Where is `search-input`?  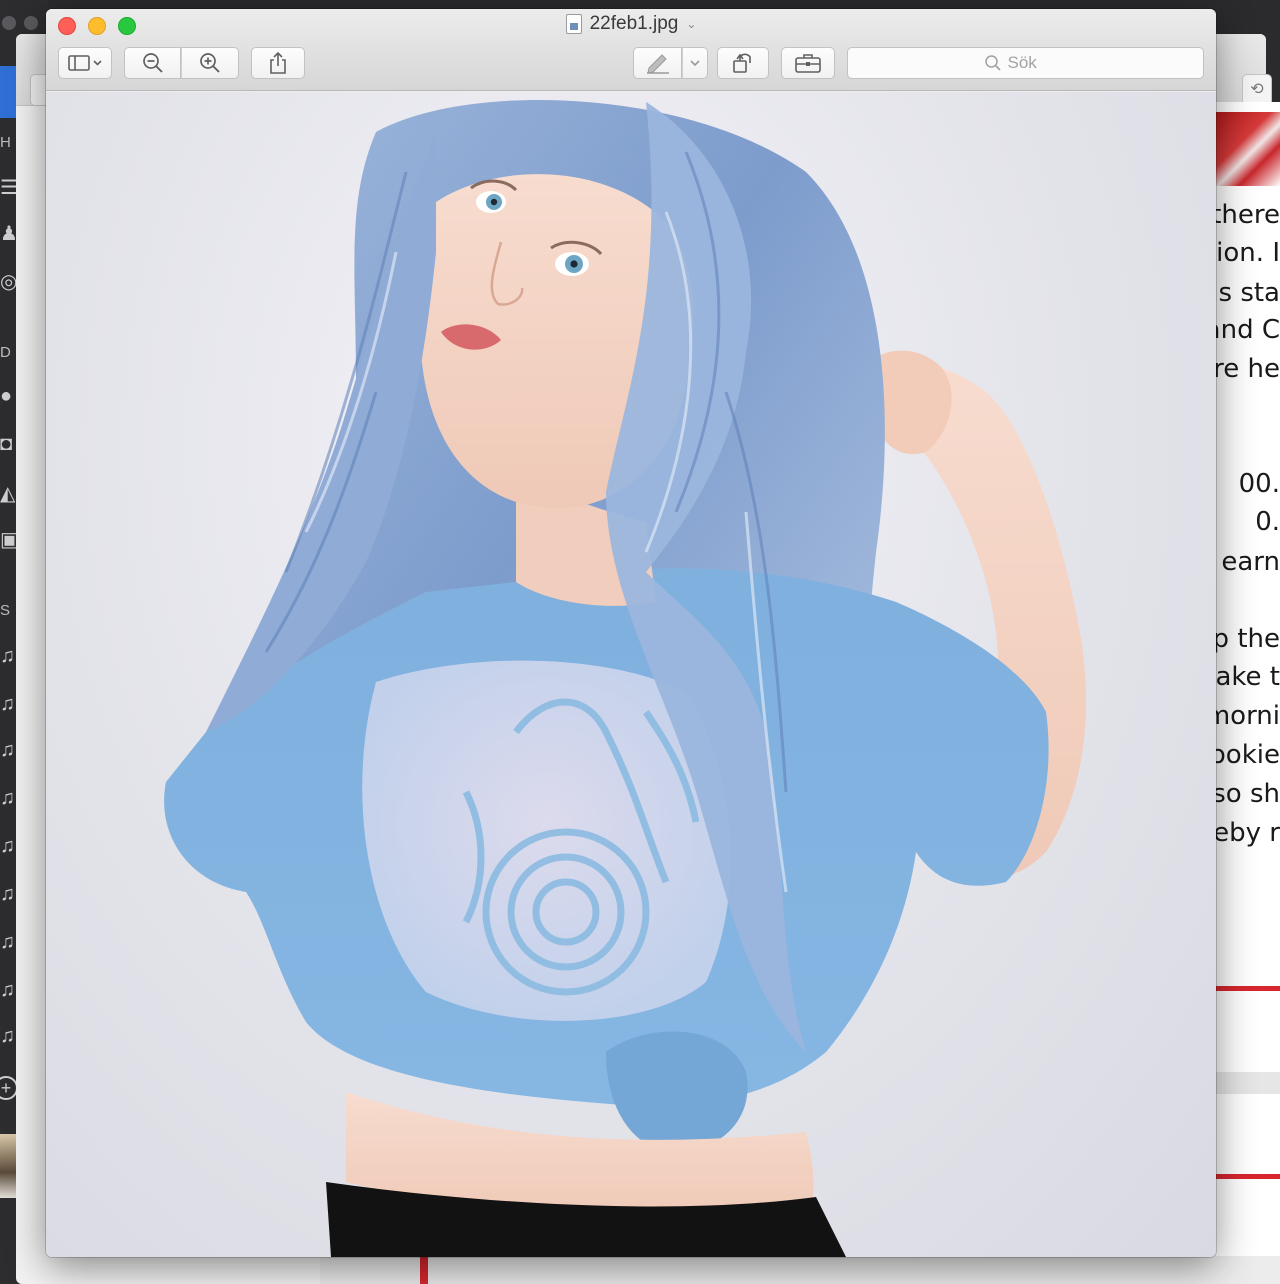
search-input is located at coordinates (1037, 63).